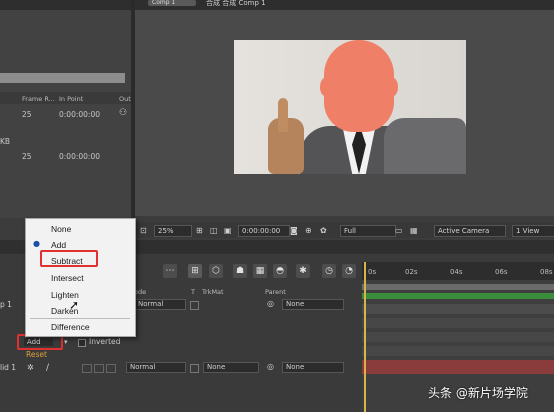  What do you see at coordinates (283, 115) in the screenshot?
I see `pointing-finger` at bounding box center [283, 115].